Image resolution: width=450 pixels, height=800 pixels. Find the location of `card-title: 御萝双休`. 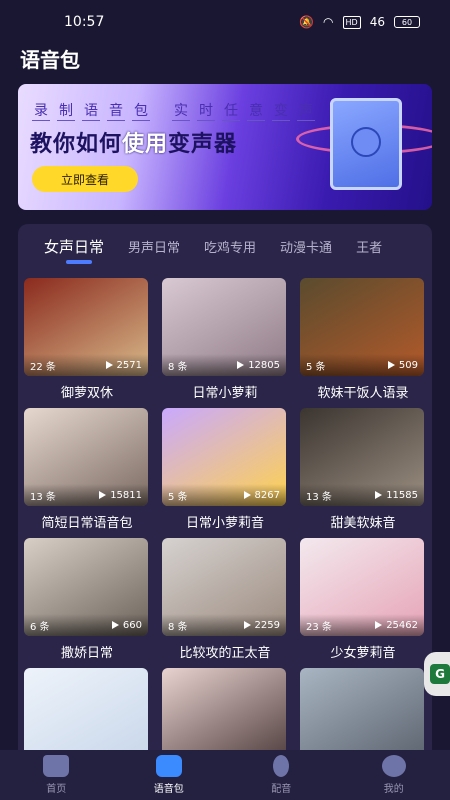

card-title: 御萝双休 is located at coordinates (86, 393).